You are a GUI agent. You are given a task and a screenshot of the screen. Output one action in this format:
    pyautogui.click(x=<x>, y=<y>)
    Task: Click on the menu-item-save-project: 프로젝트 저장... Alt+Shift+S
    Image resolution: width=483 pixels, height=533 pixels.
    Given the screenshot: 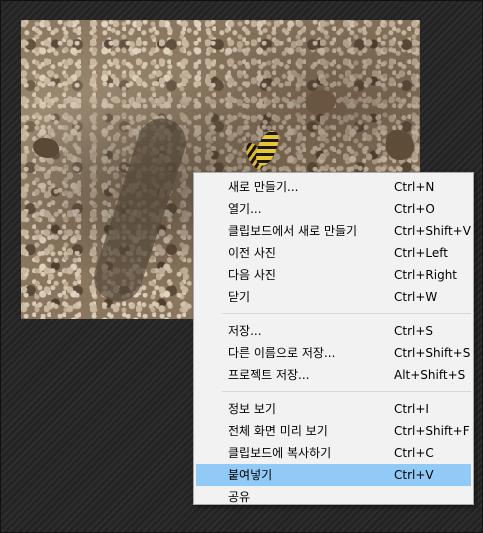 What is the action you would take?
    pyautogui.click(x=333, y=375)
    